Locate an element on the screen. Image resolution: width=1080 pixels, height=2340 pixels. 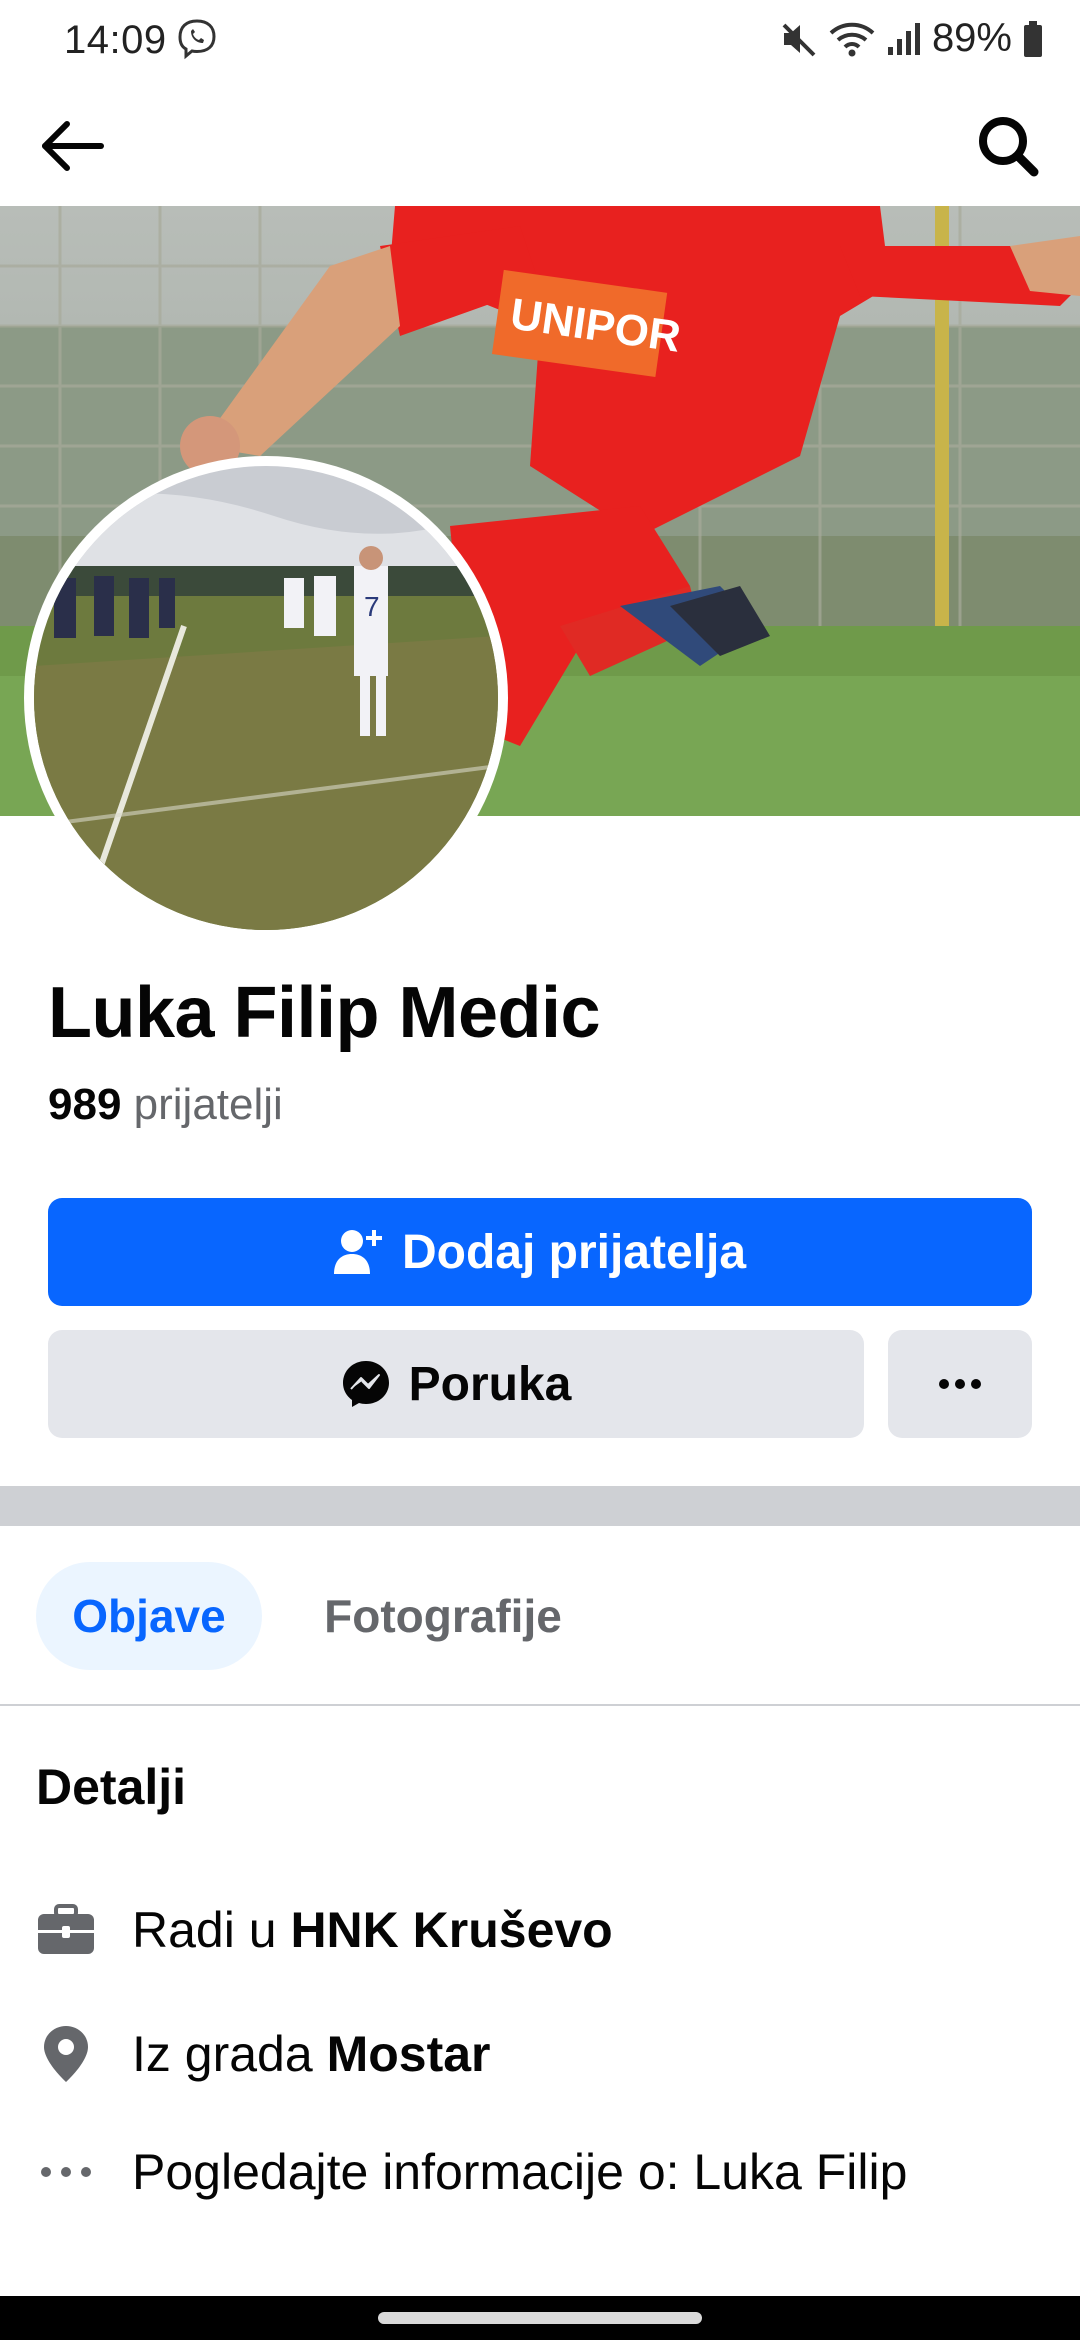
search-icon is located at coordinates (1009, 147).